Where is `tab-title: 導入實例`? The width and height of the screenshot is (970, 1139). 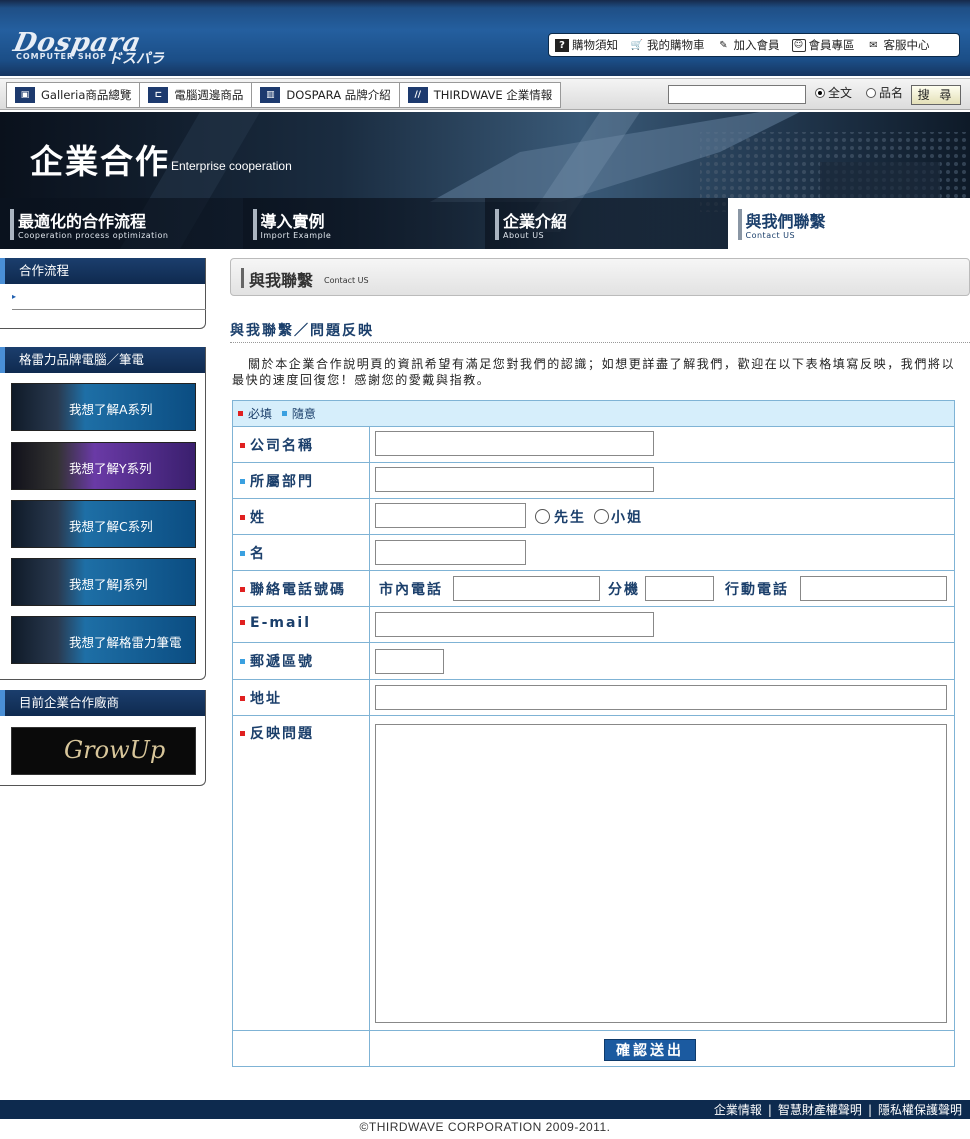 tab-title: 導入實例 is located at coordinates (292, 221).